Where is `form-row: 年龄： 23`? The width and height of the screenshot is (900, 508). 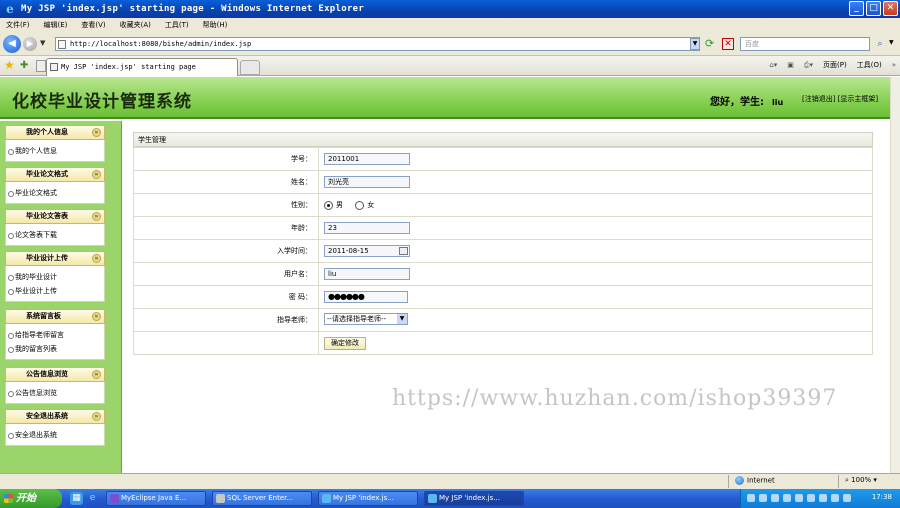 form-row: 年龄： 23 is located at coordinates (503, 228).